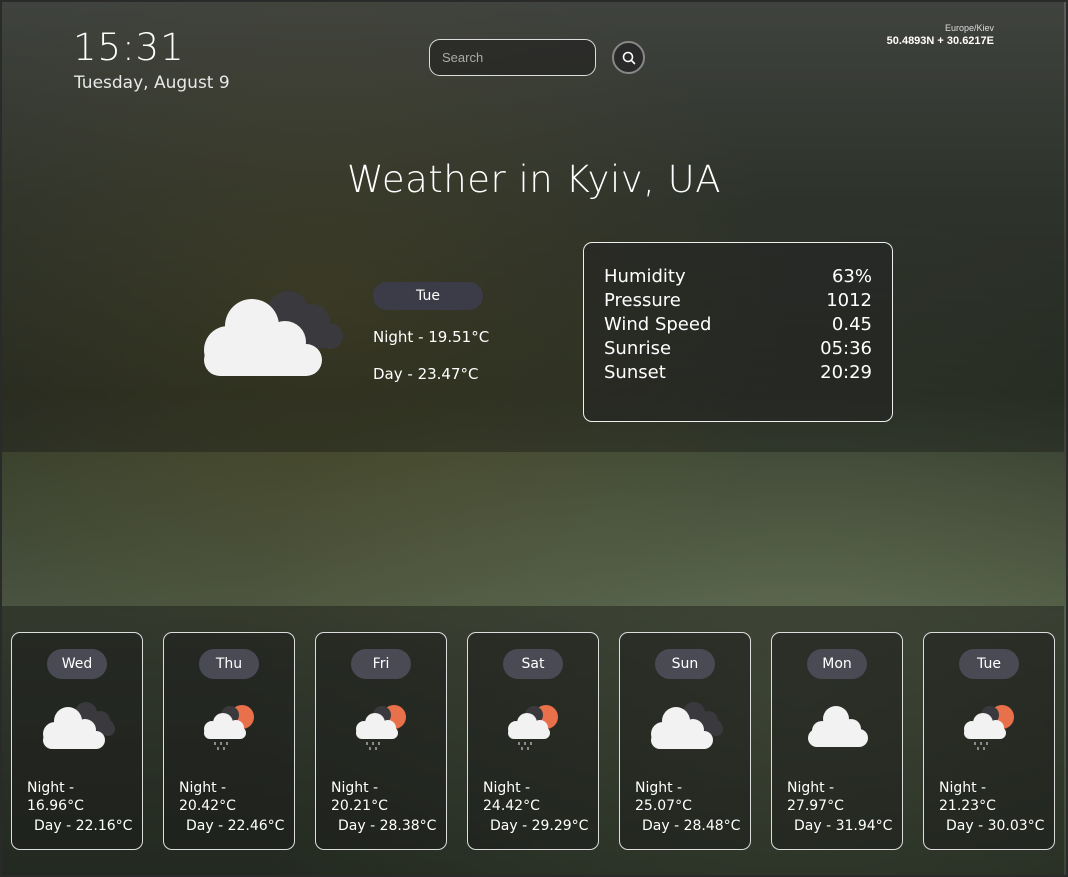 The width and height of the screenshot is (1068, 877). I want to click on forecast-night-temp: 27.97°C, so click(815, 806).